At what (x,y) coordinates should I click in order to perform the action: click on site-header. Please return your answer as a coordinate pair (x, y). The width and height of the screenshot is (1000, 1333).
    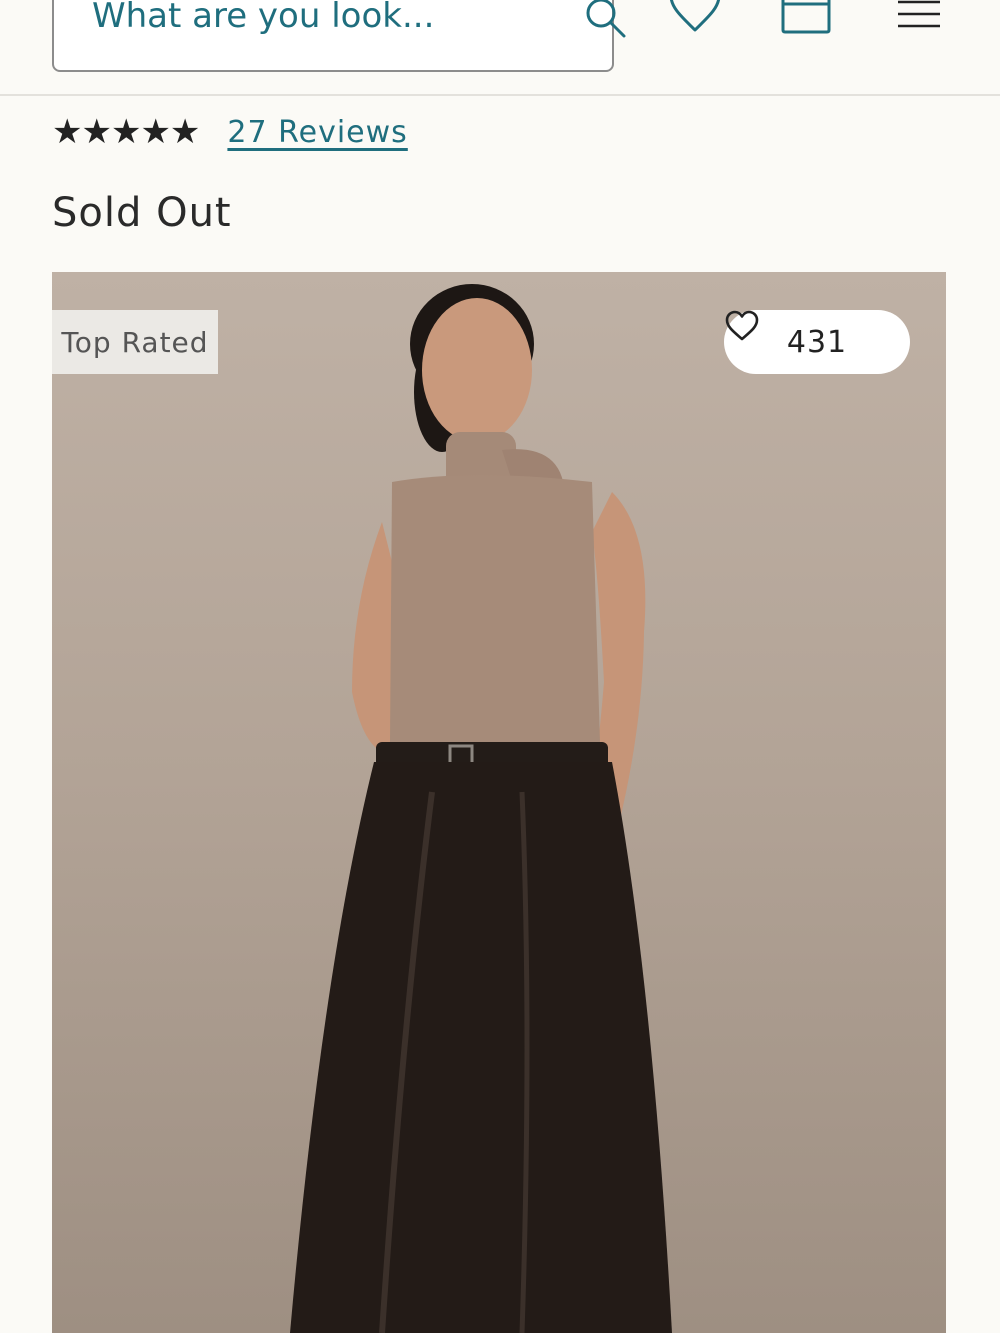
    Looking at the image, I should click on (500, 48).